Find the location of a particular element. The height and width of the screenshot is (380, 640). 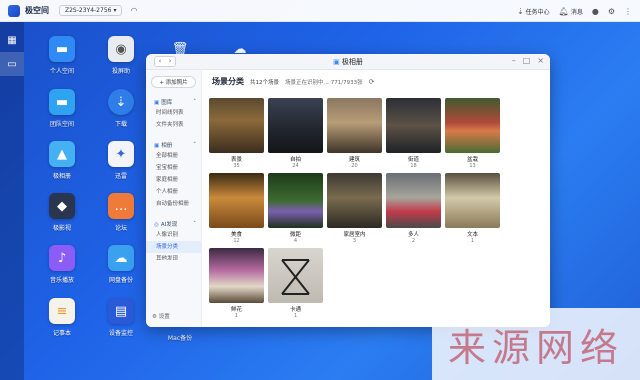

task-center-button: ⇣ 任务中心 is located at coordinates (533, 11).